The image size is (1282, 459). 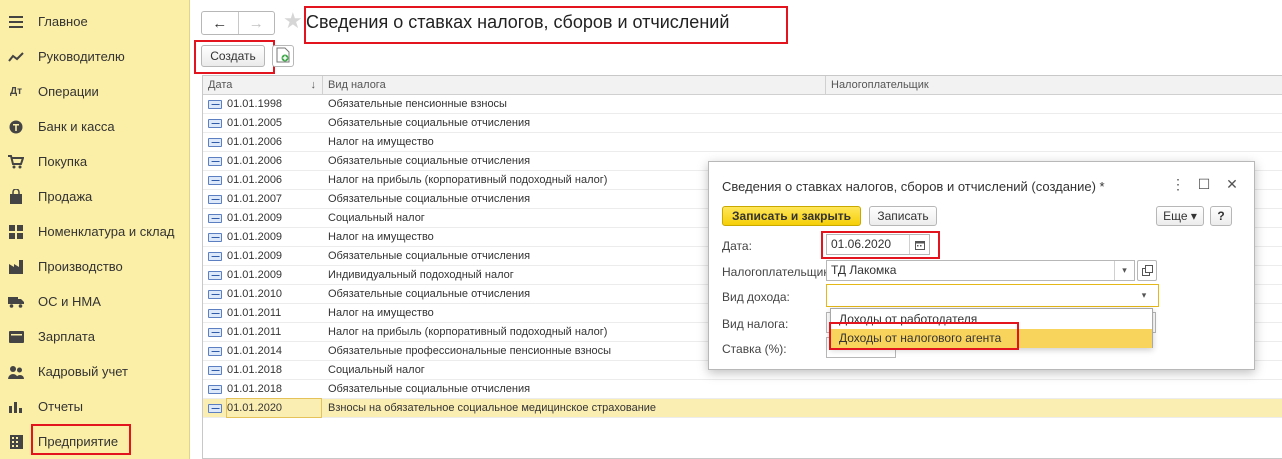 What do you see at coordinates (878, 244) in the screenshot?
I see `date-field: 01.06.2020` at bounding box center [878, 244].